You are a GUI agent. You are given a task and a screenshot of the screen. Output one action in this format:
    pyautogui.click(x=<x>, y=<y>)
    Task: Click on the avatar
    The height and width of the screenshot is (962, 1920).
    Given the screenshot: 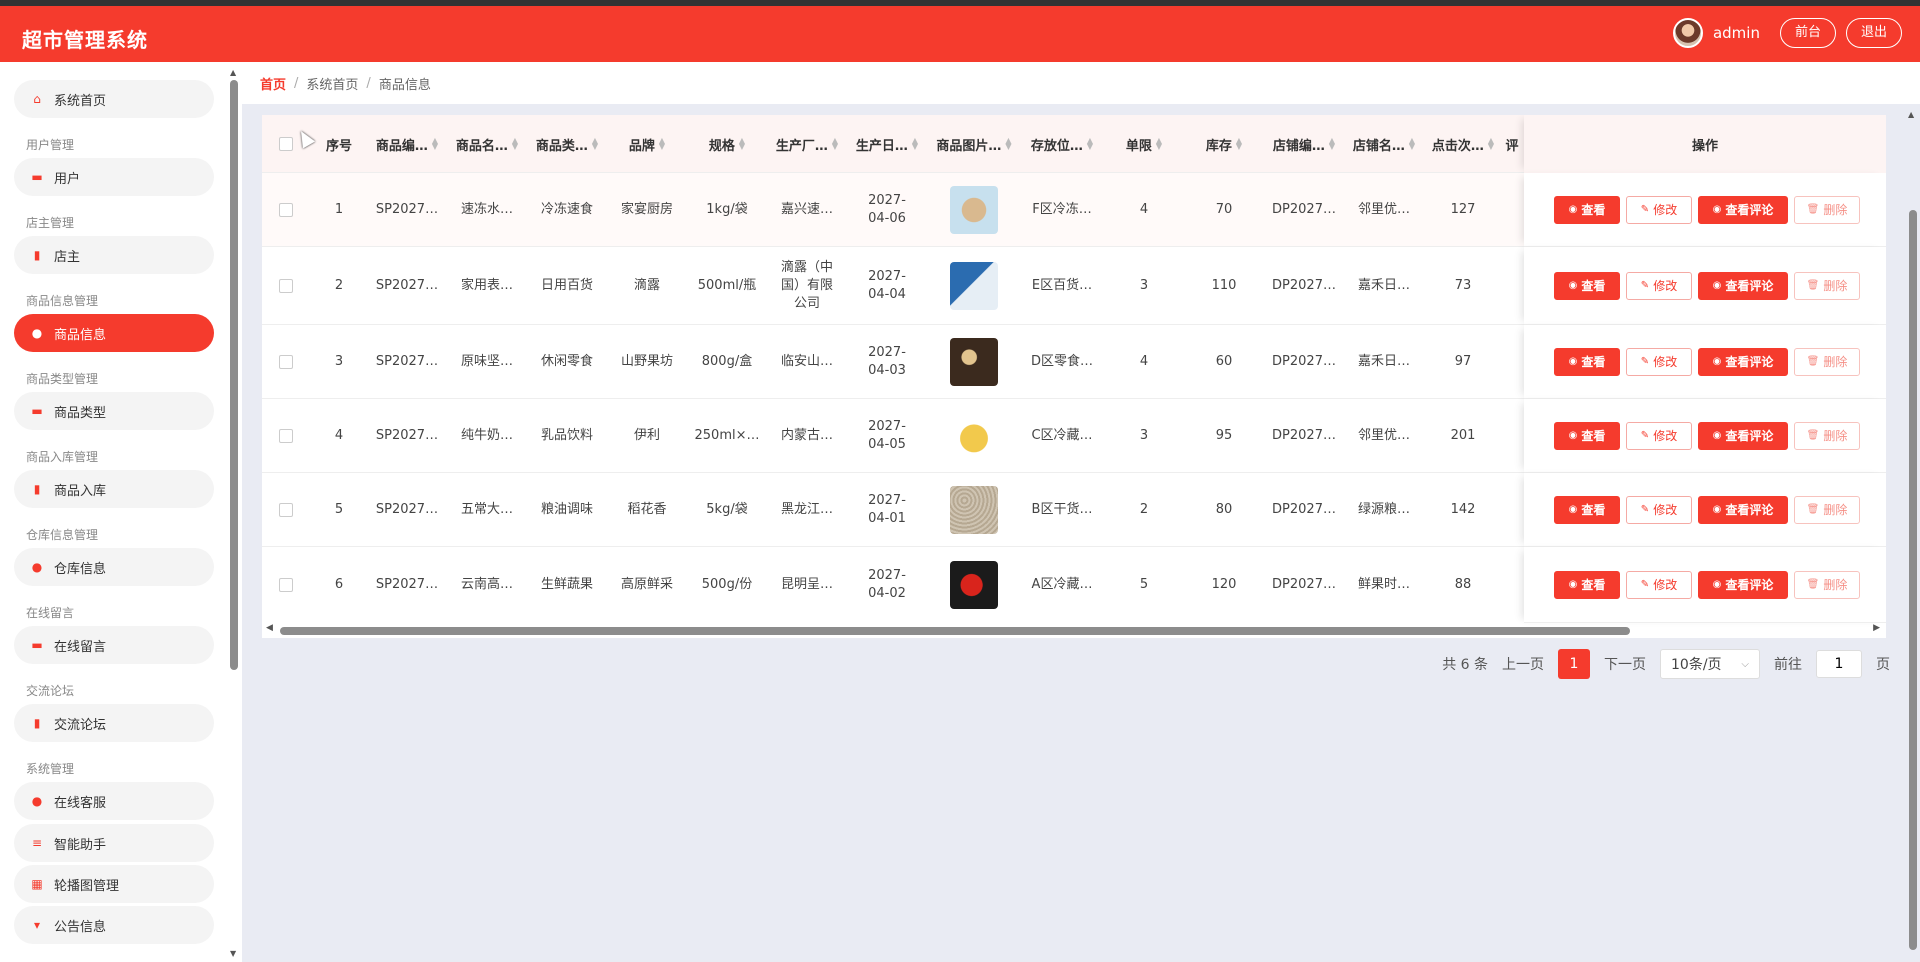 What is the action you would take?
    pyautogui.click(x=1687, y=33)
    